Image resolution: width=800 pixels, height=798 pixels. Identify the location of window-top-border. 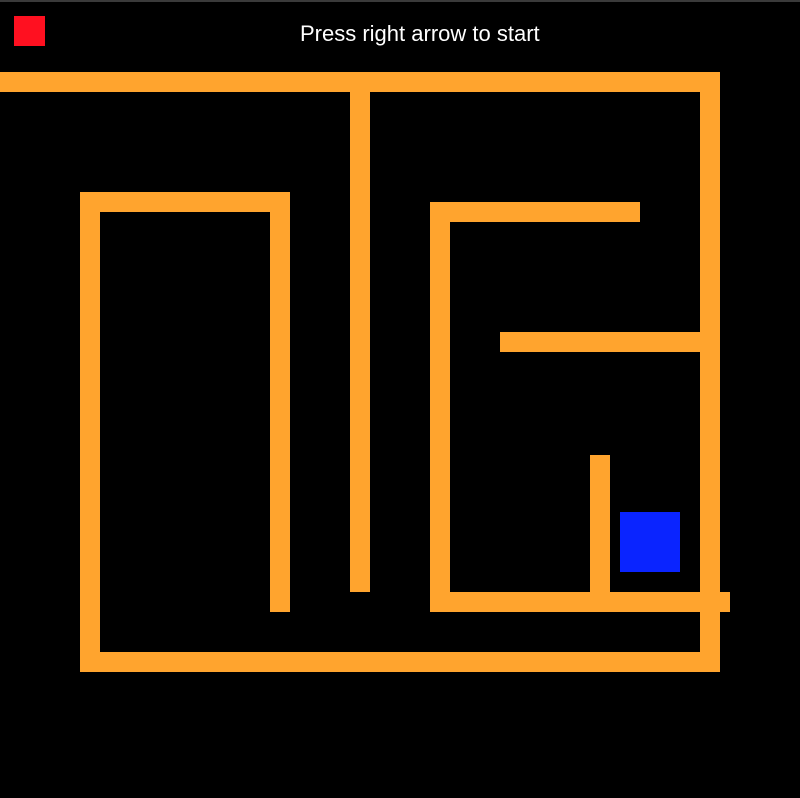
(400, 1).